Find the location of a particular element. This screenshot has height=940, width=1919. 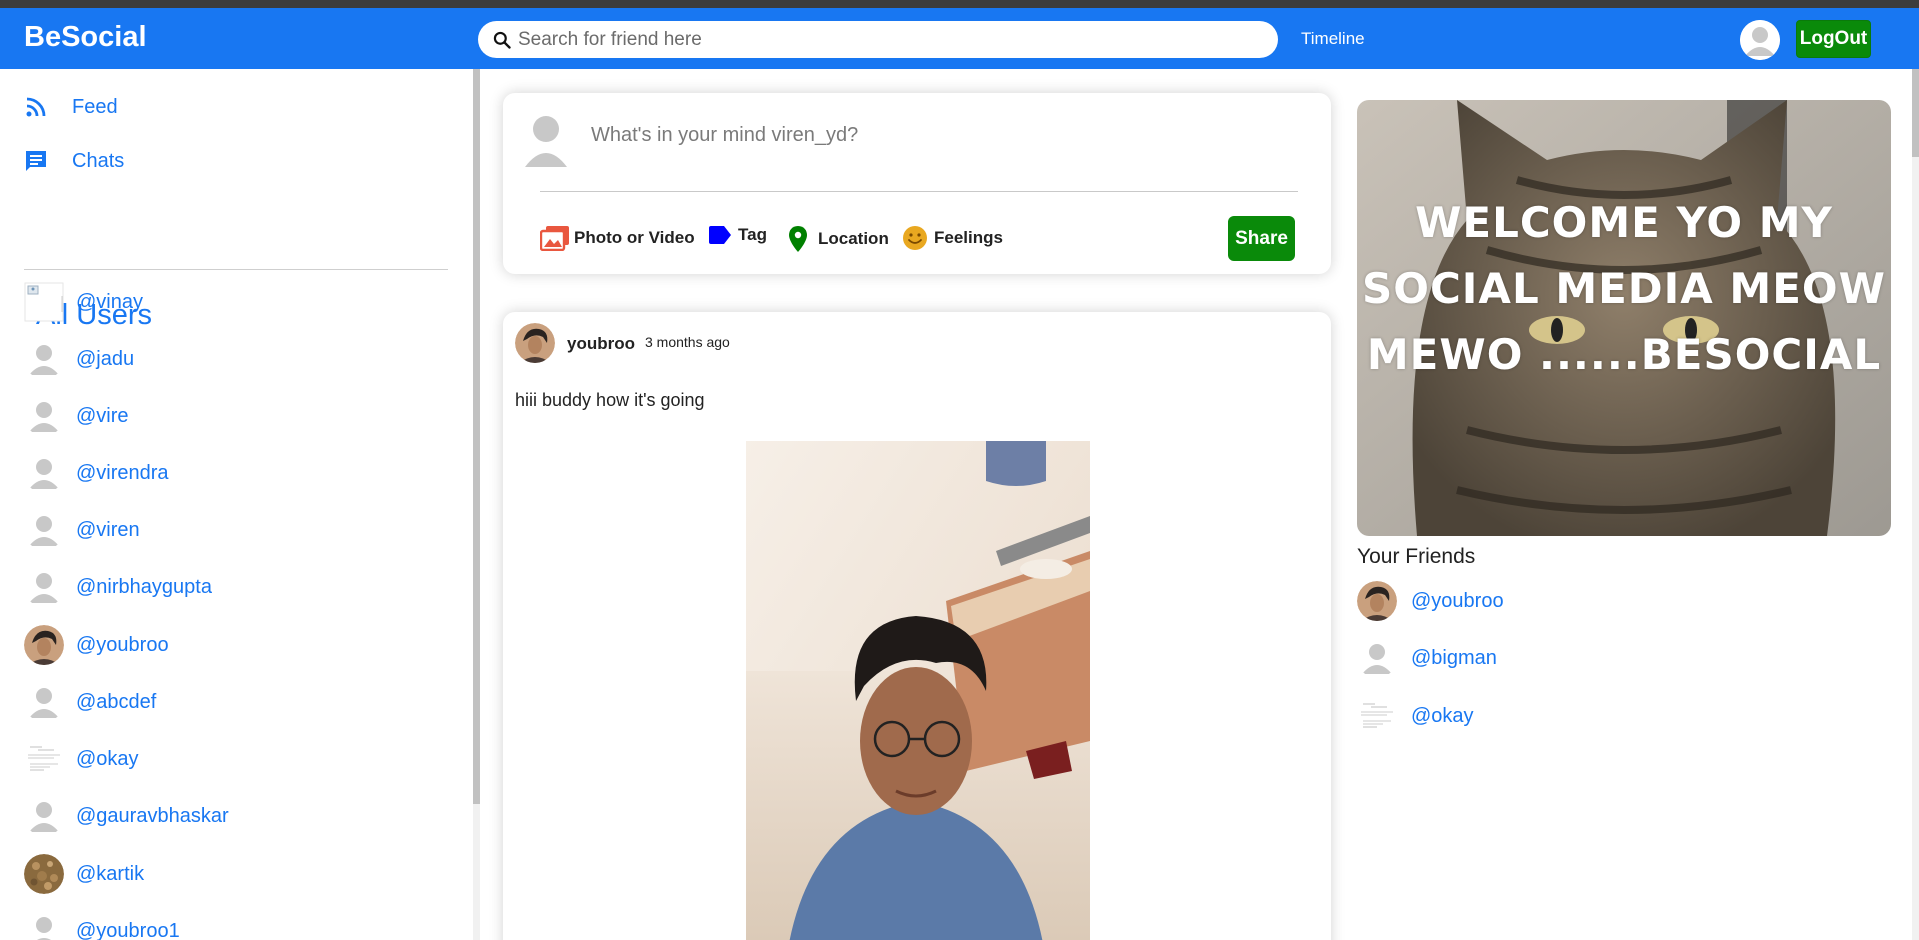

friend-list-item: @okay is located at coordinates (1415, 716).